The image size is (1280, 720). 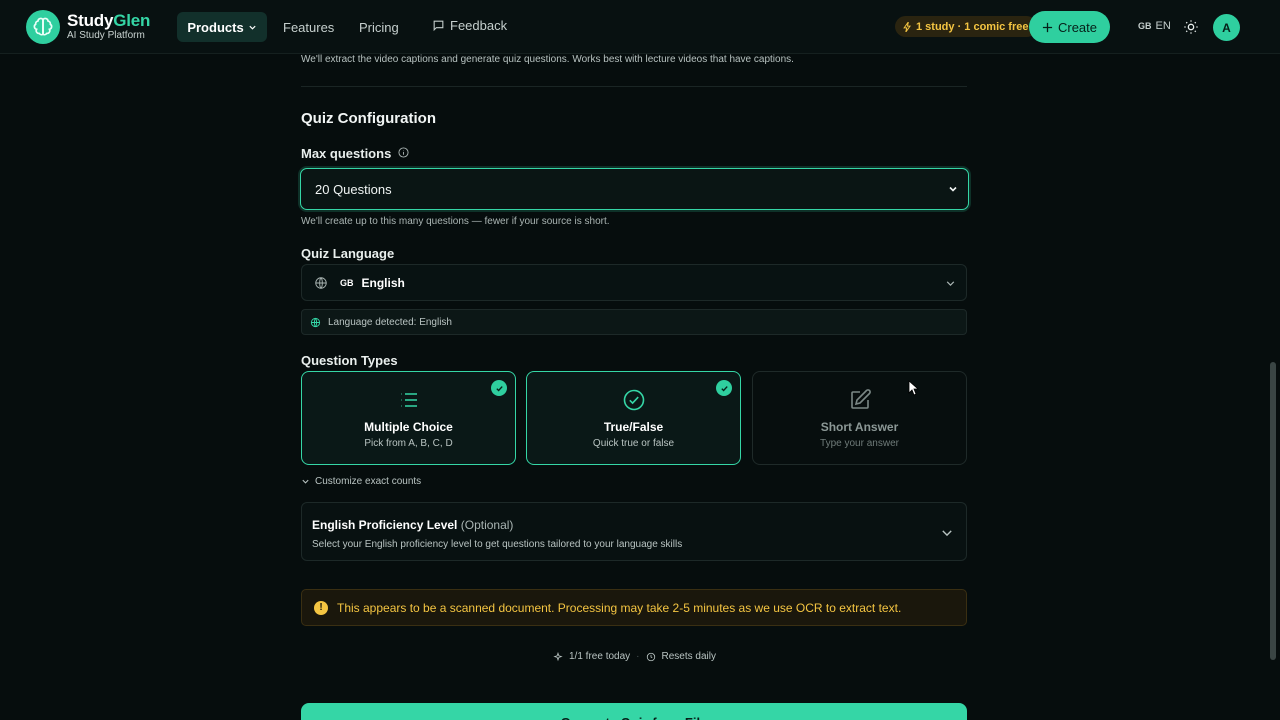 I want to click on mouse-cursor-icon, so click(x=914, y=388).